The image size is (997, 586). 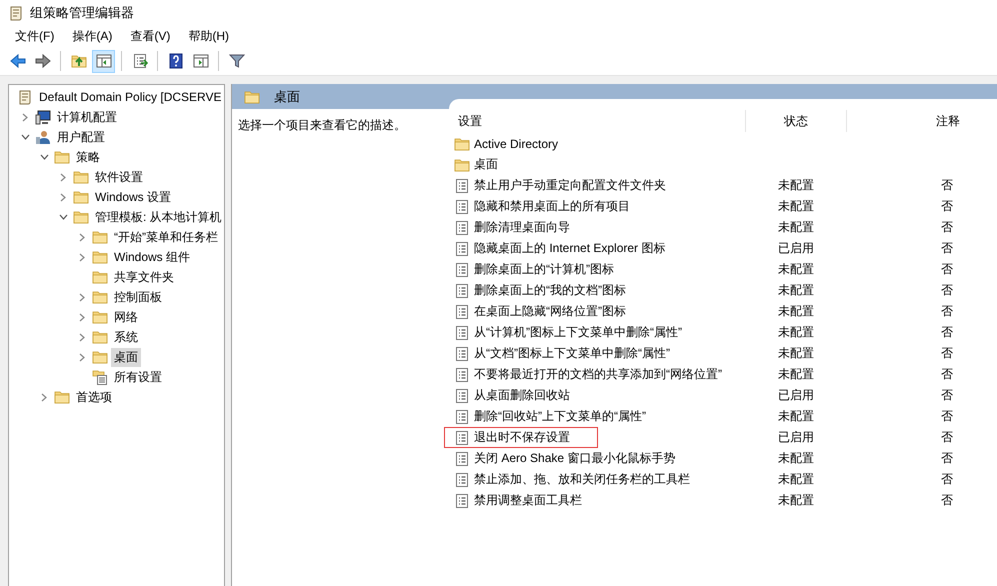 What do you see at coordinates (138, 297) in the screenshot?
I see `tree-item: 控制面板` at bounding box center [138, 297].